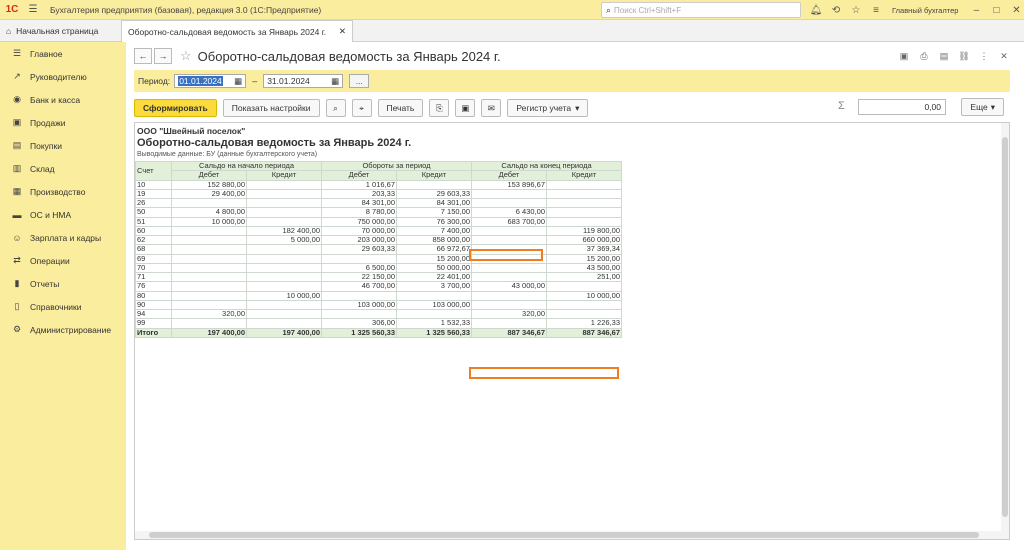 This screenshot has height=550, width=1024. I want to click on header-debit: Дебет, so click(359, 175).